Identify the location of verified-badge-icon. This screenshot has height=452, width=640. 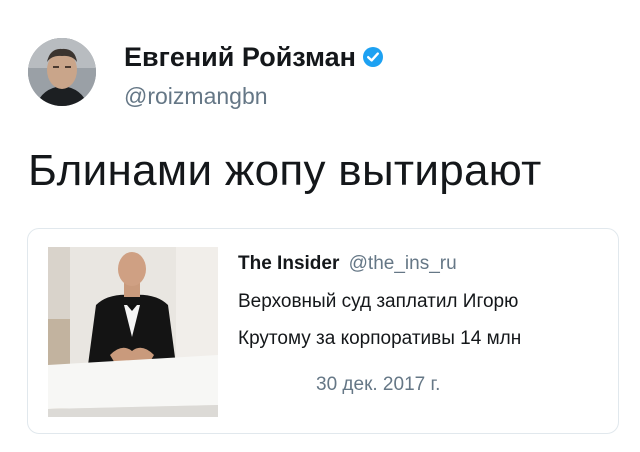
(373, 57).